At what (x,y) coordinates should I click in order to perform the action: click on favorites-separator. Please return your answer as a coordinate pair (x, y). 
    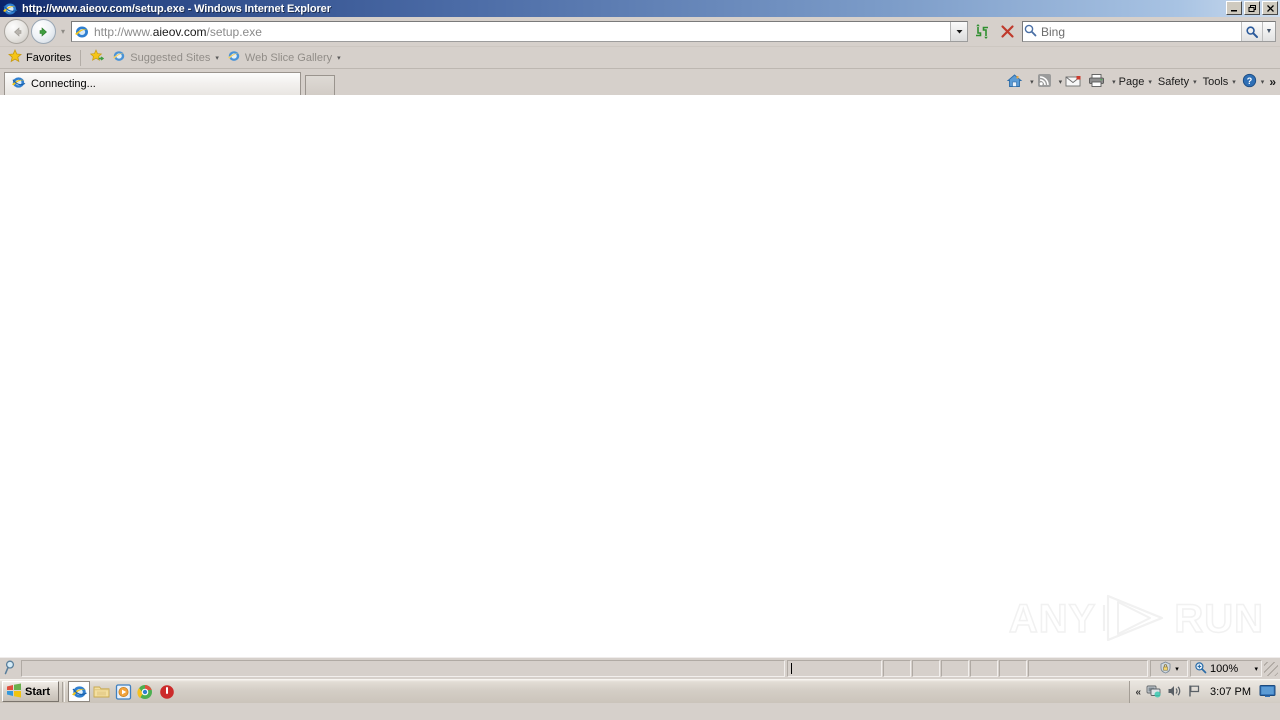
    Looking at the image, I should click on (81, 57).